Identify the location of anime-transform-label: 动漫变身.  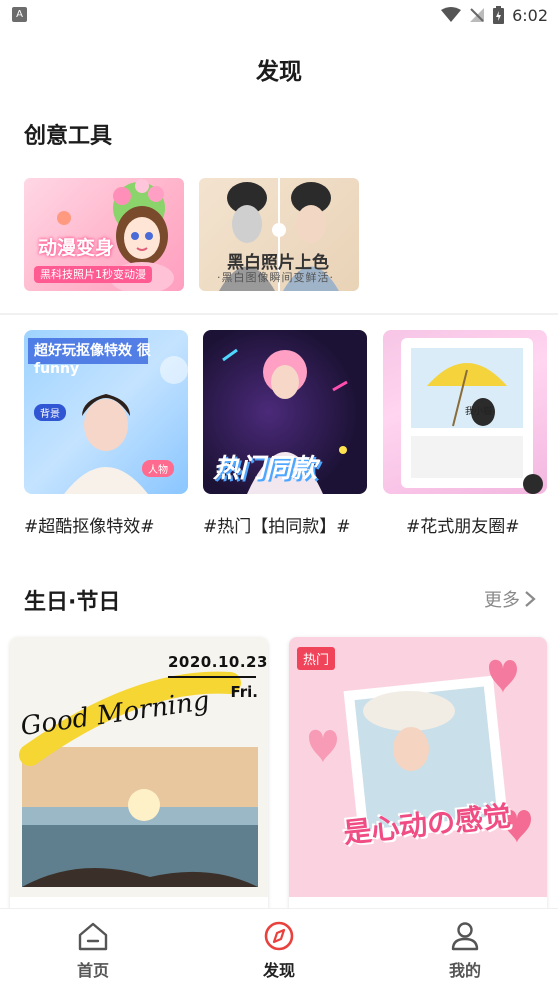
(76, 248).